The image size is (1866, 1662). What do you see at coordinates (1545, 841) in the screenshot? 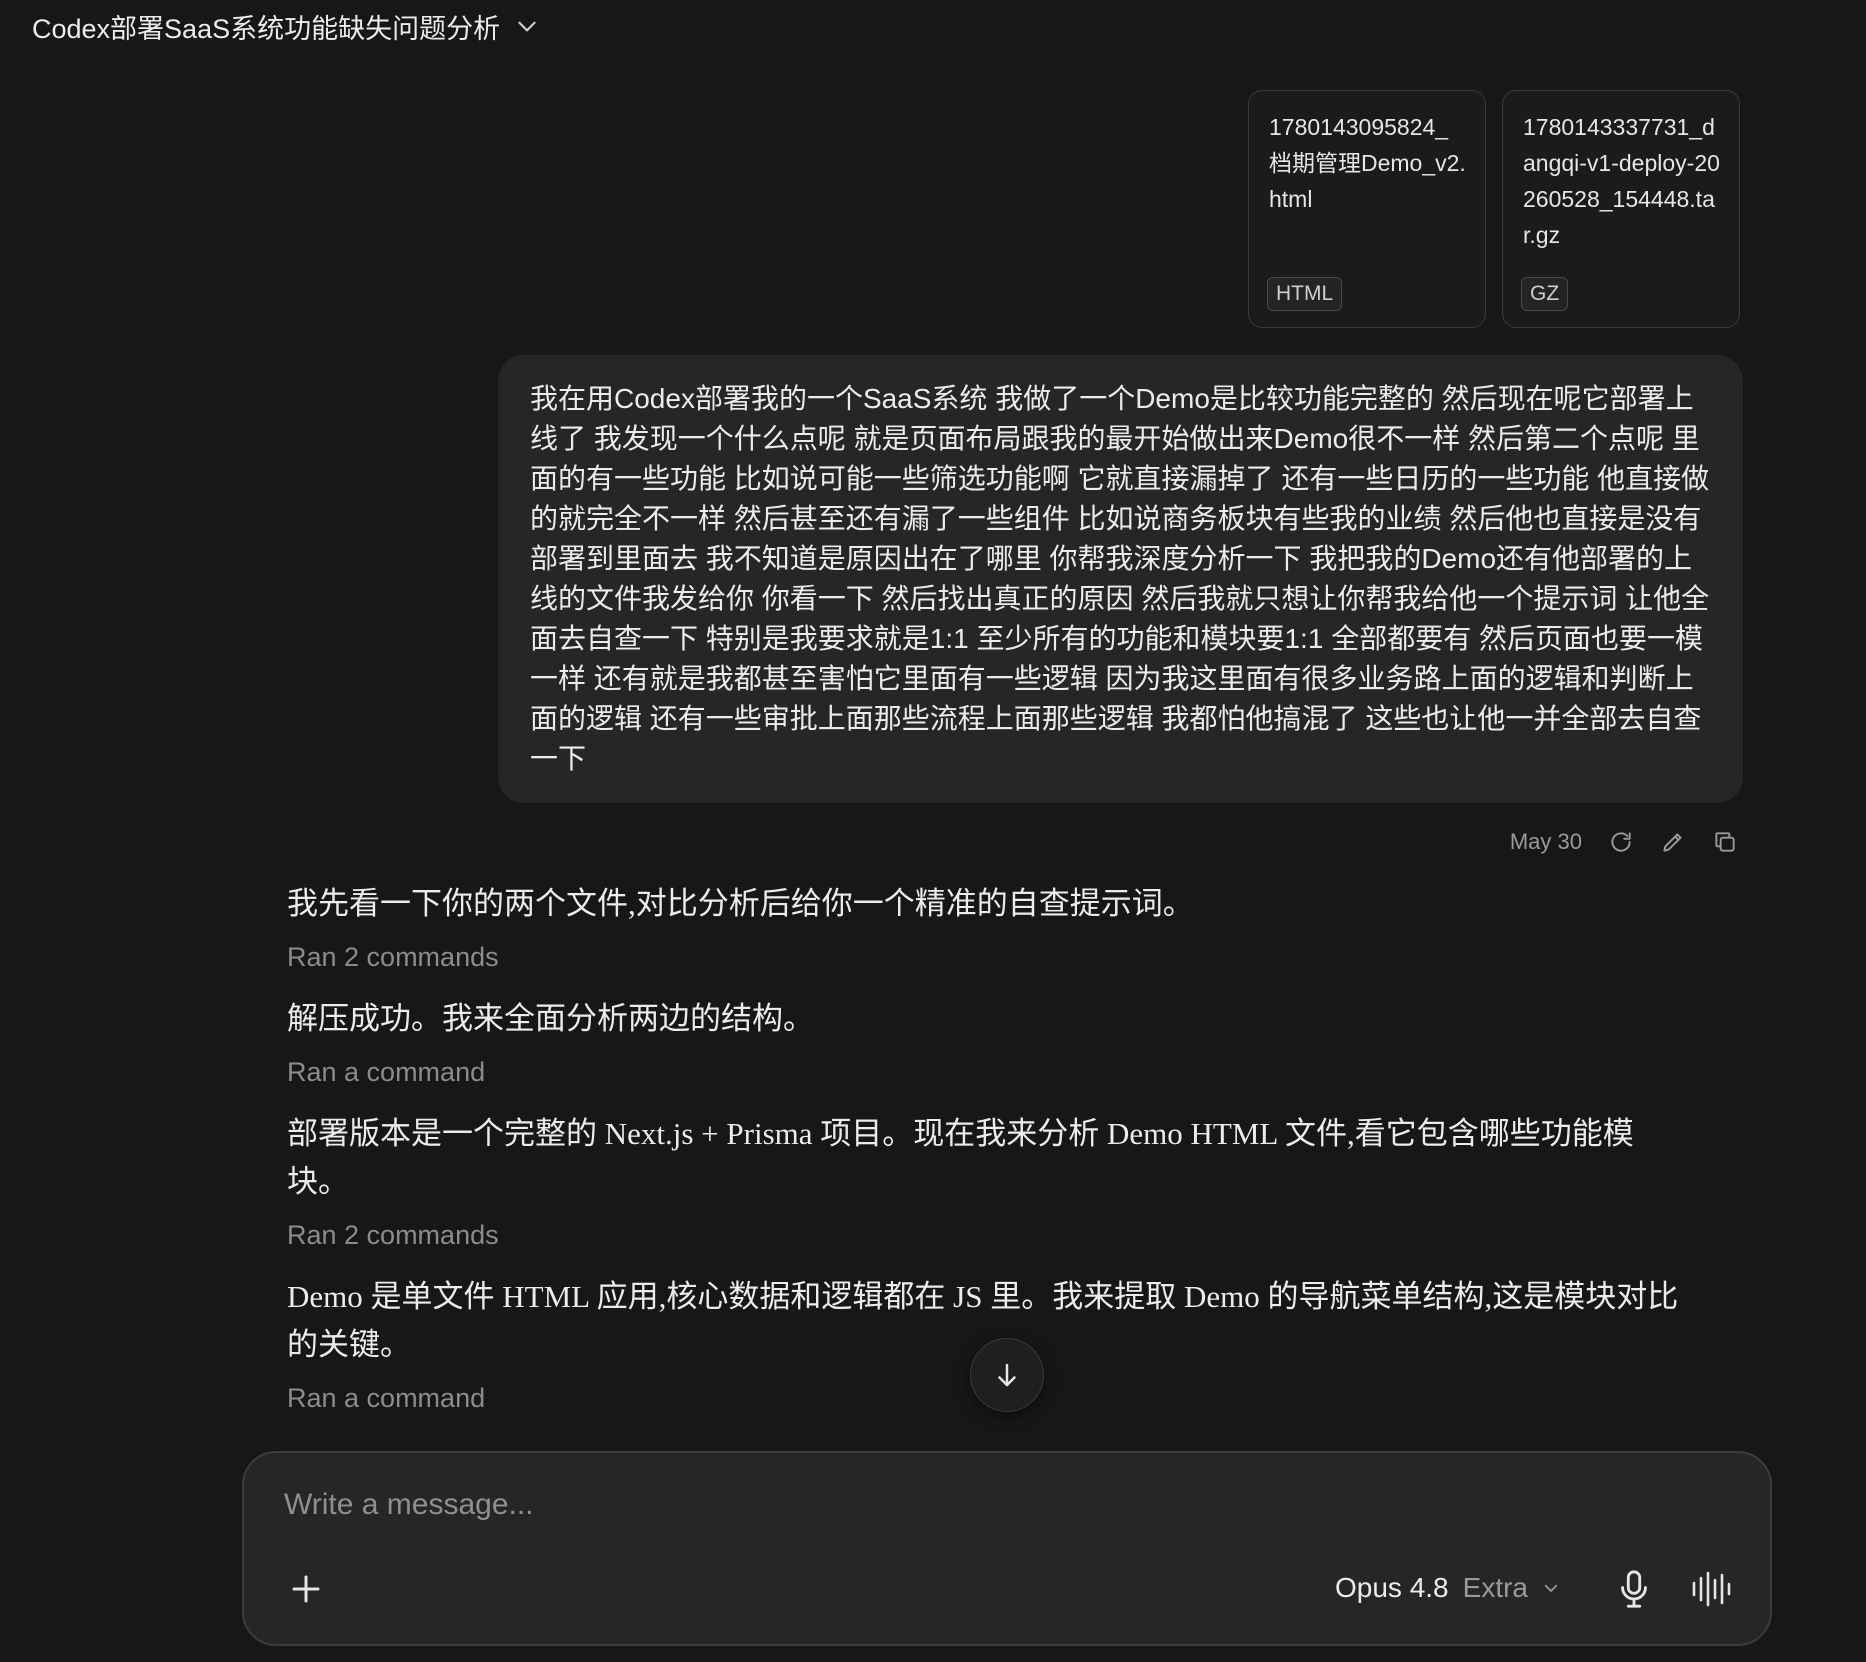
I see `message-date: May 30` at bounding box center [1545, 841].